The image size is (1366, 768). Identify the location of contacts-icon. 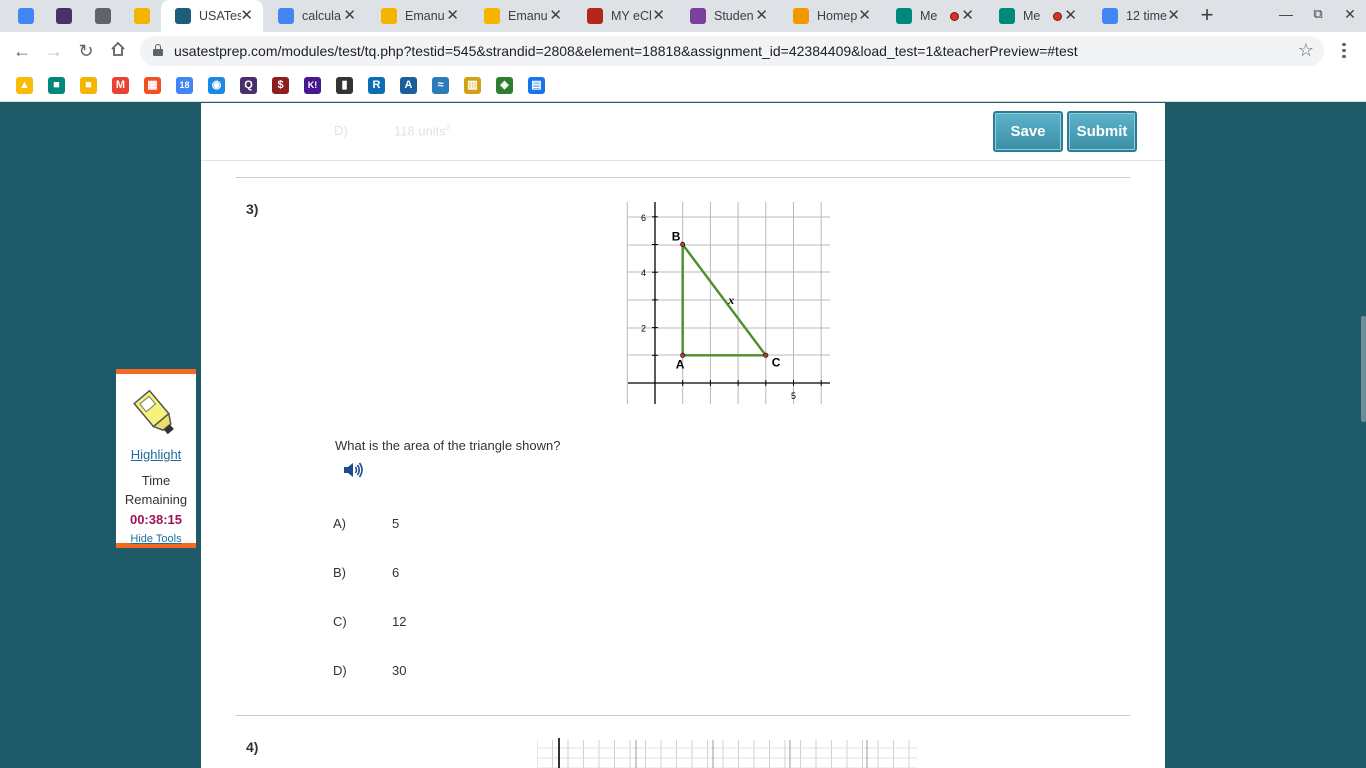
(26, 16).